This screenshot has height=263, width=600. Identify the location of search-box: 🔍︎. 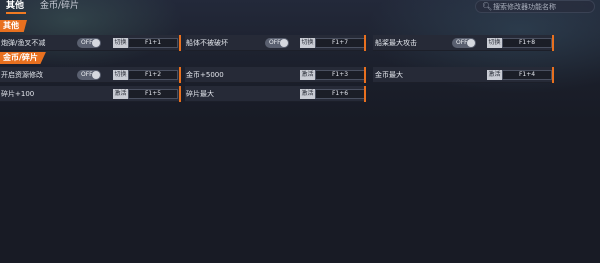
(535, 6).